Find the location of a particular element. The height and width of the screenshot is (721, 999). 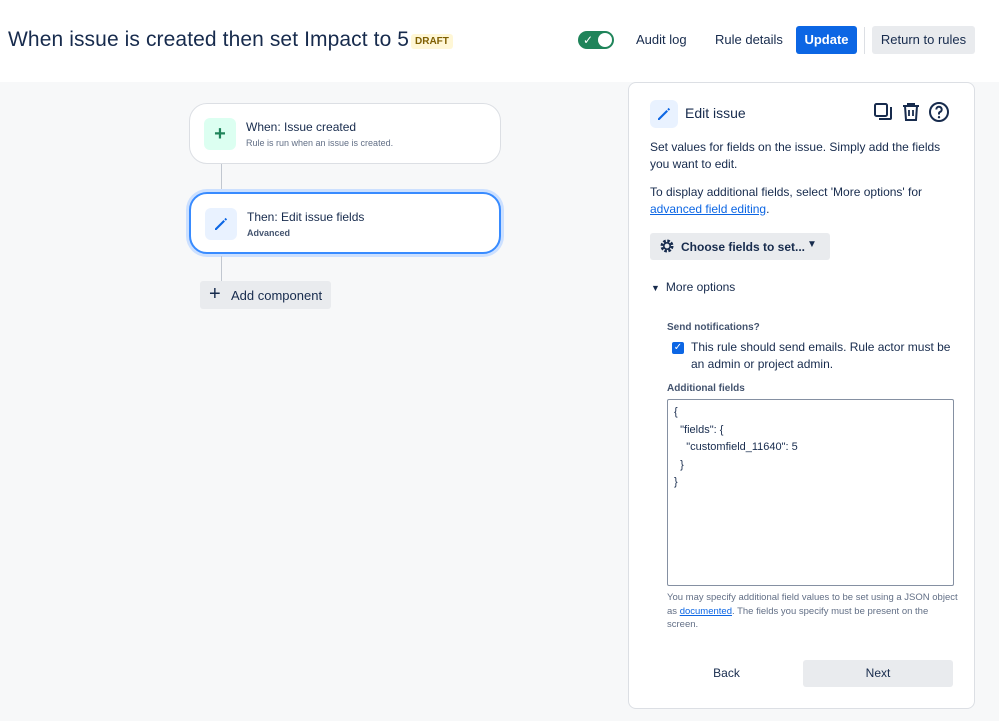

documented-link: documented is located at coordinates (706, 611).